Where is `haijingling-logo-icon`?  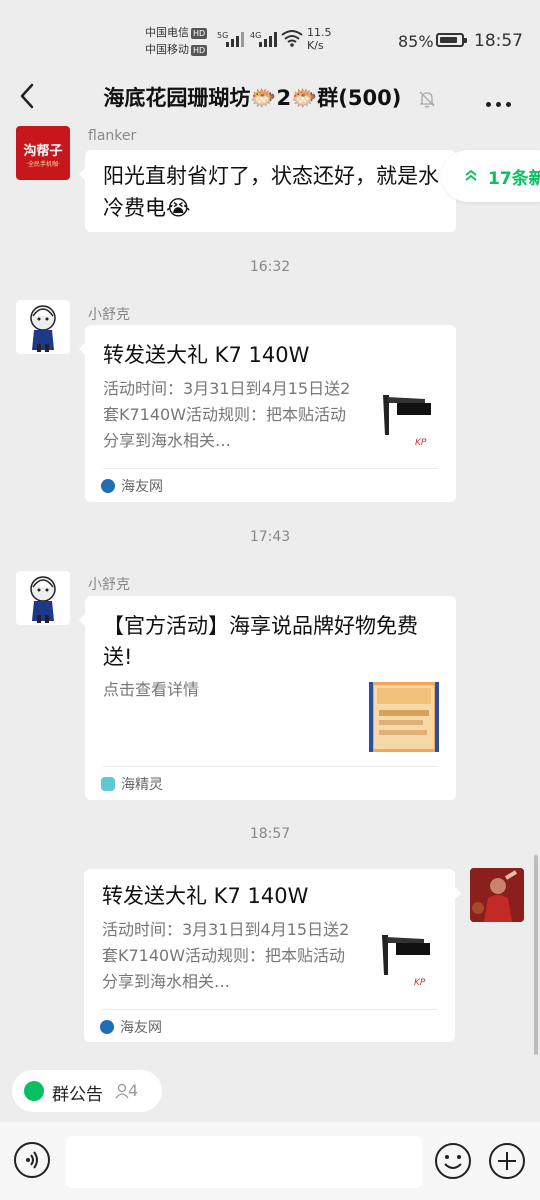
haijingling-logo-icon is located at coordinates (108, 784).